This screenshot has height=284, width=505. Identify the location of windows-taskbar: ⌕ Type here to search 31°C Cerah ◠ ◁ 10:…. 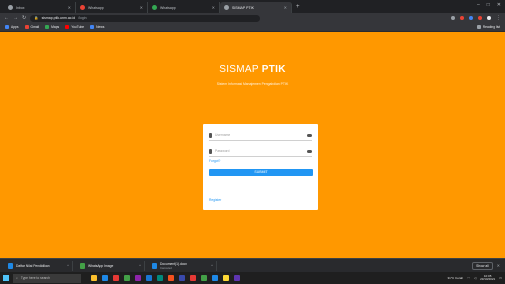
(252, 278).